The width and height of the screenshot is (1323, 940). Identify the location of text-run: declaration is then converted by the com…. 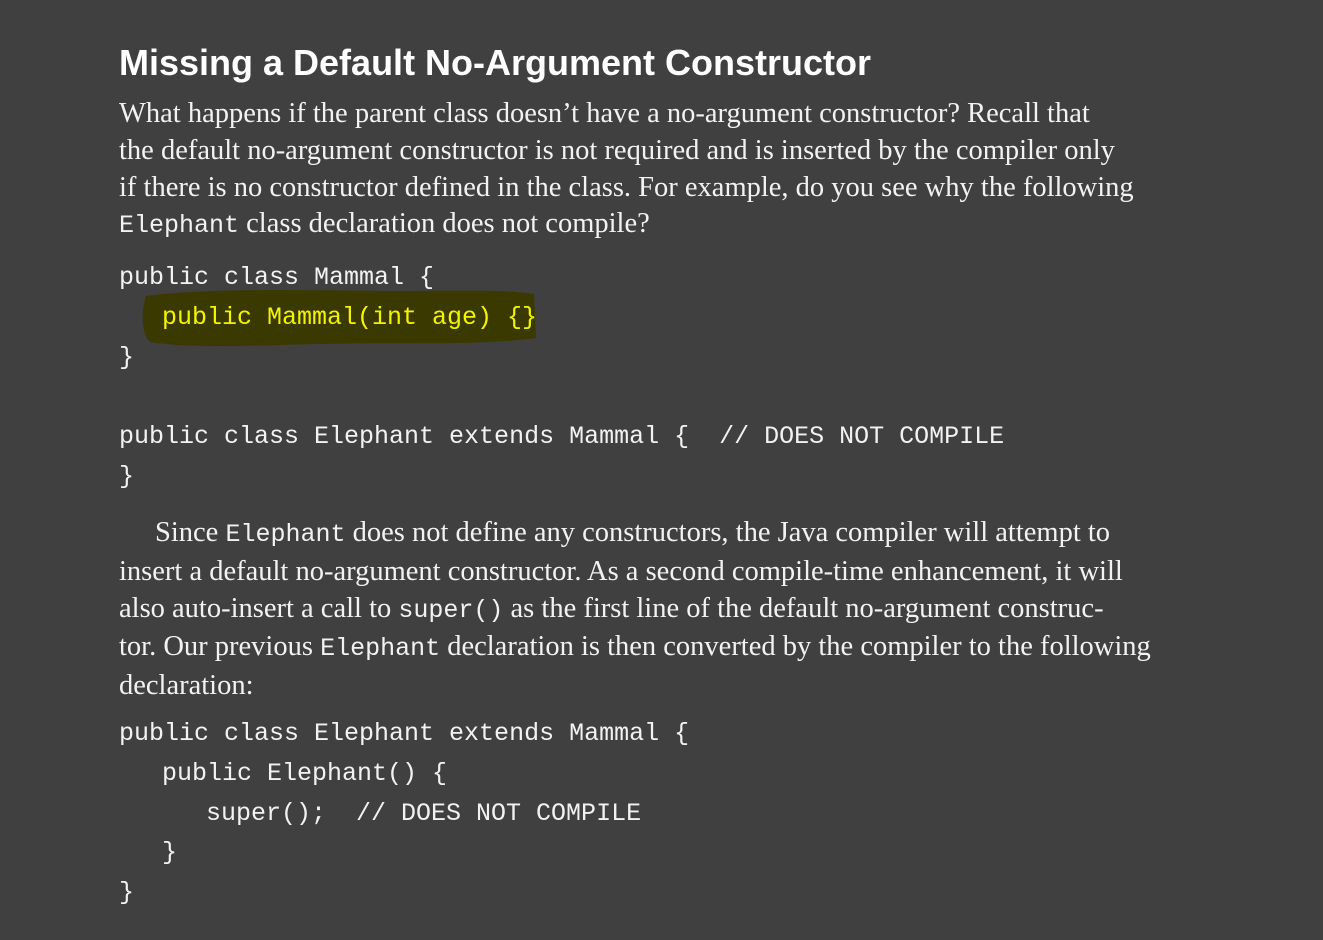
(795, 647).